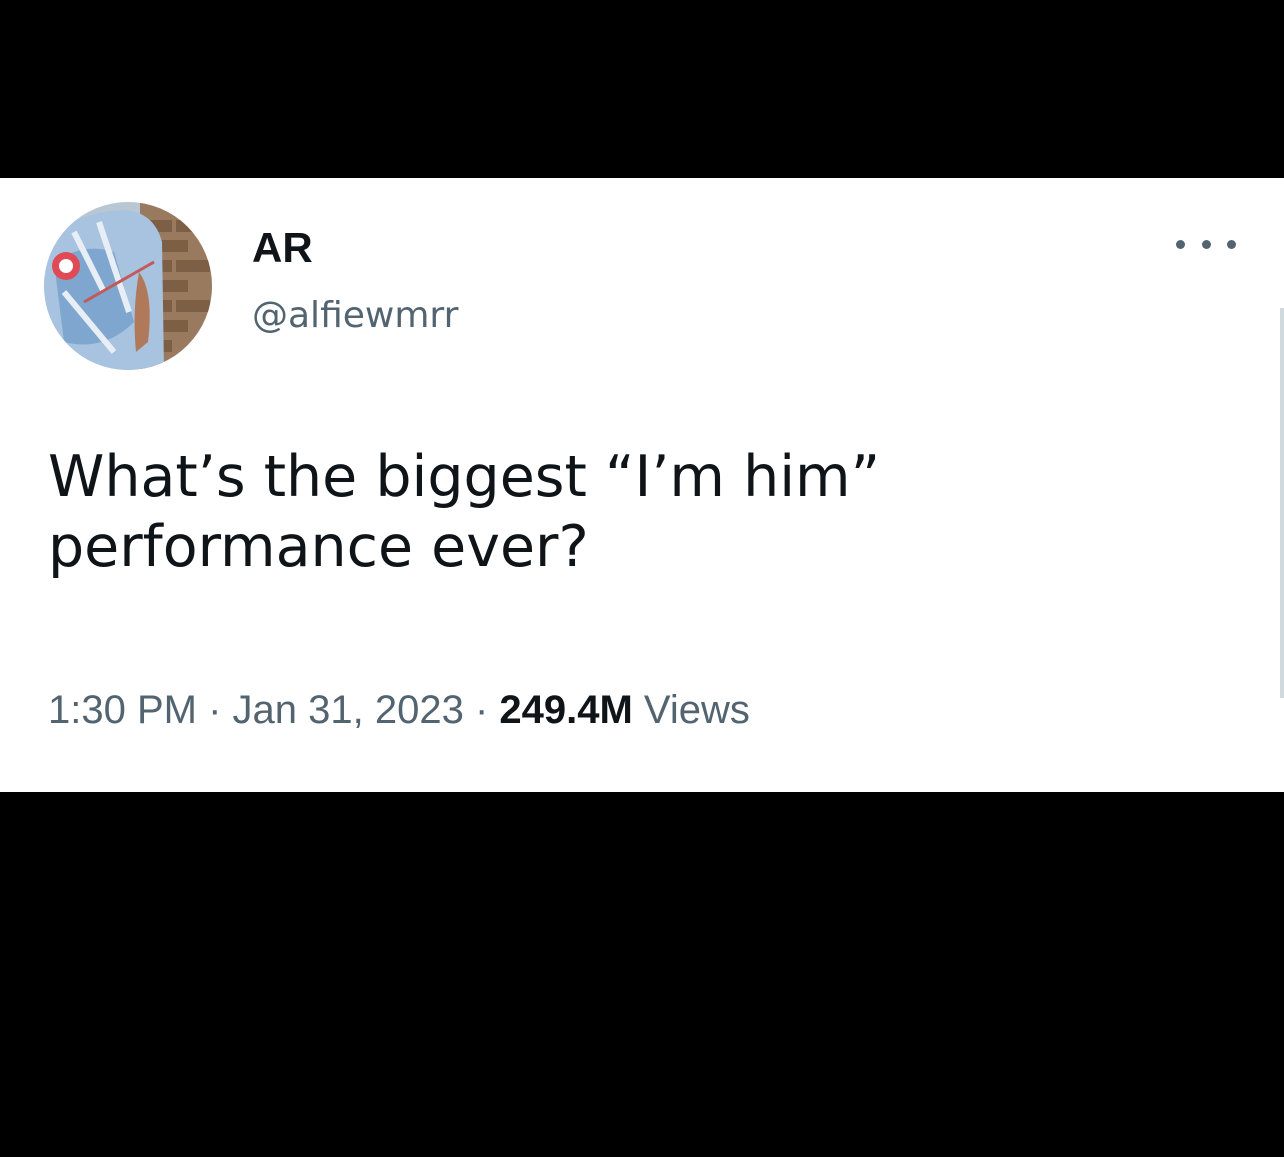 The image size is (1284, 1157). I want to click on card-edge-divider, so click(1282, 503).